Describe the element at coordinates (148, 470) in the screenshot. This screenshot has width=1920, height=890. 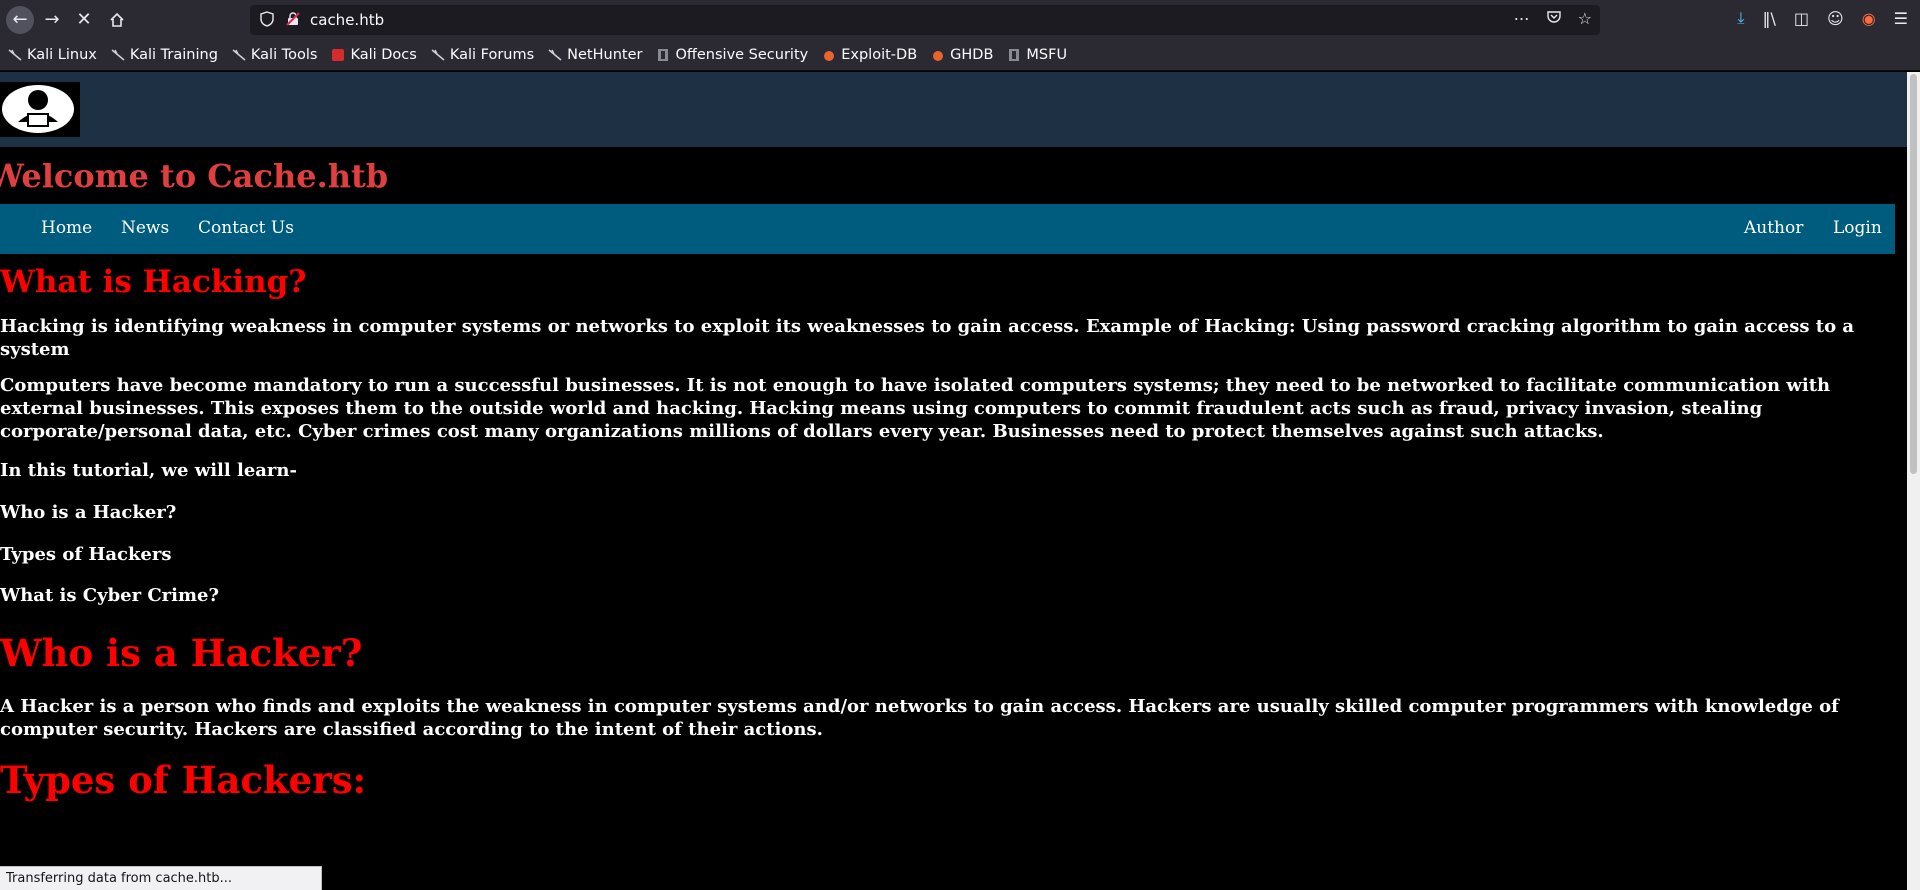
I see `paragraph: In this tutorial, we will learn-` at that location.